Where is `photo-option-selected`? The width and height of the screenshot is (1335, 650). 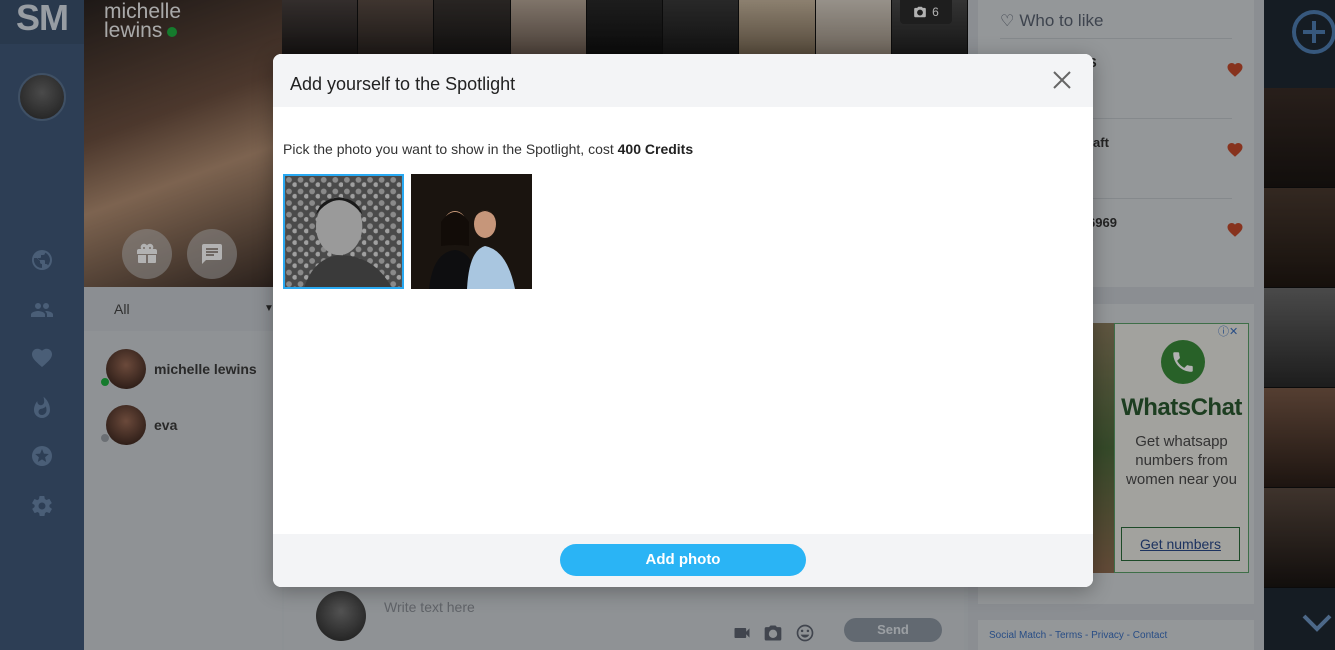
photo-option-selected is located at coordinates (343, 231).